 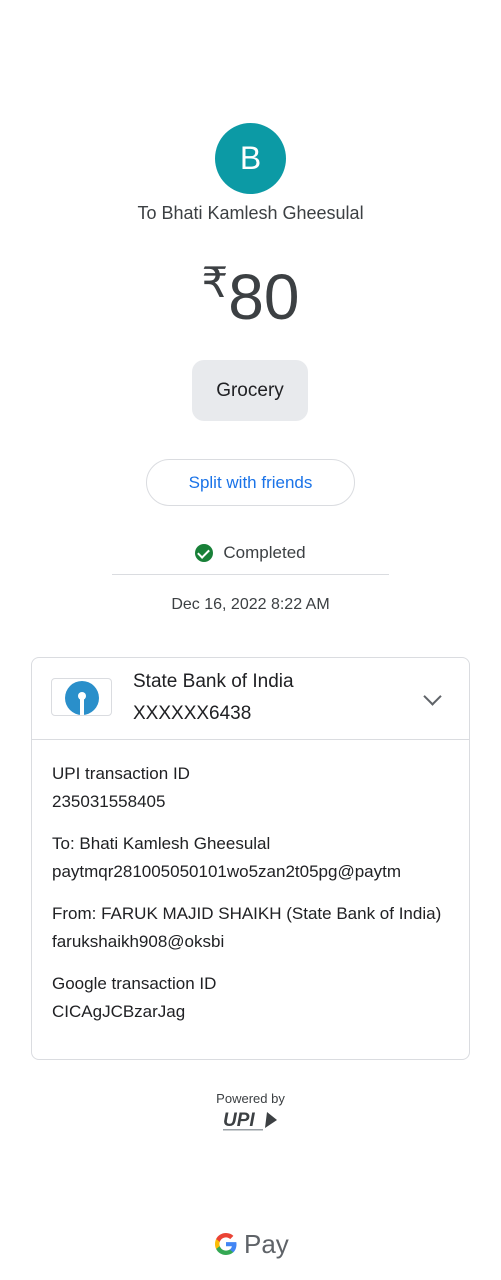 I want to click on upi-logo: UPI, so click(x=250, y=1120).